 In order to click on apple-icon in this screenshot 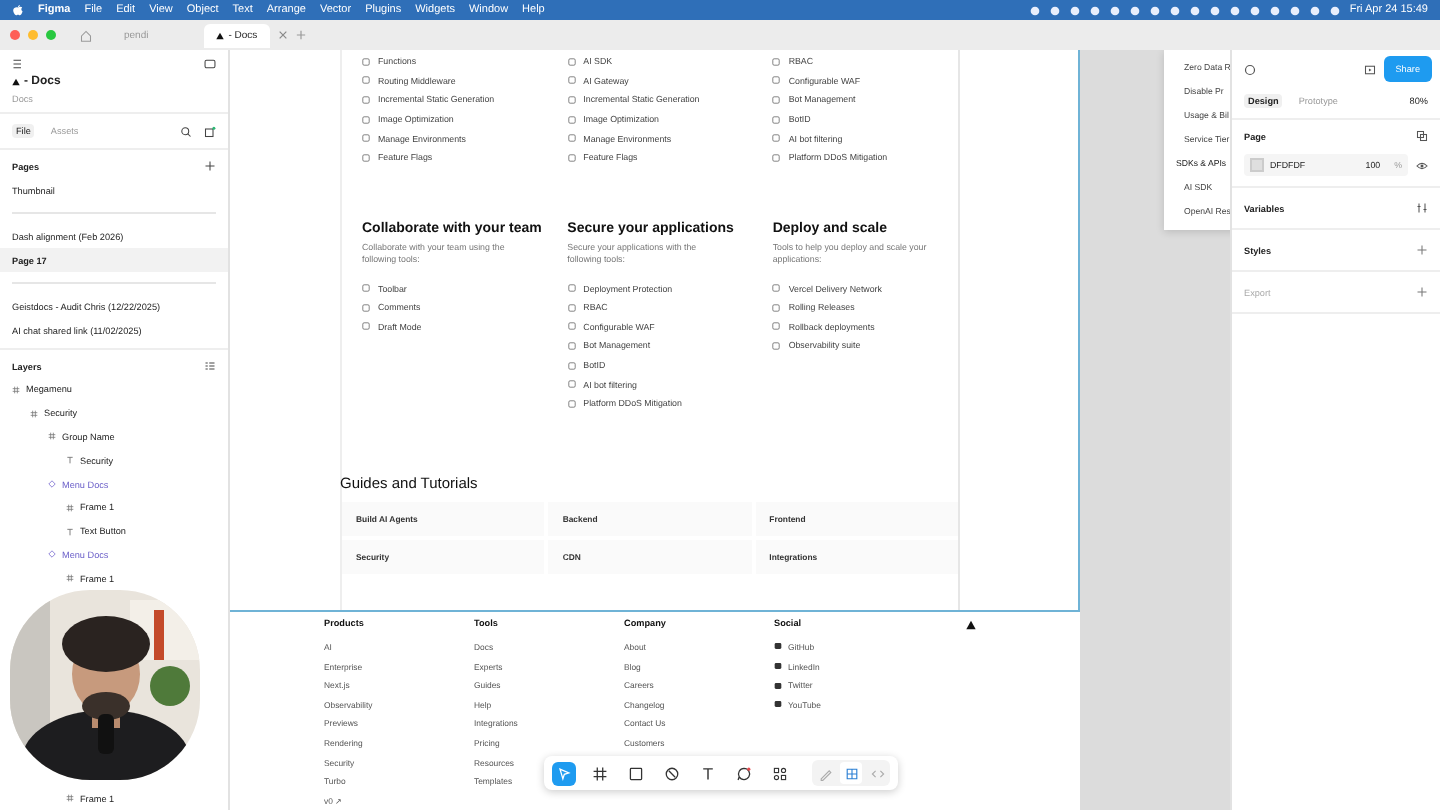, I will do `click(18, 10)`.